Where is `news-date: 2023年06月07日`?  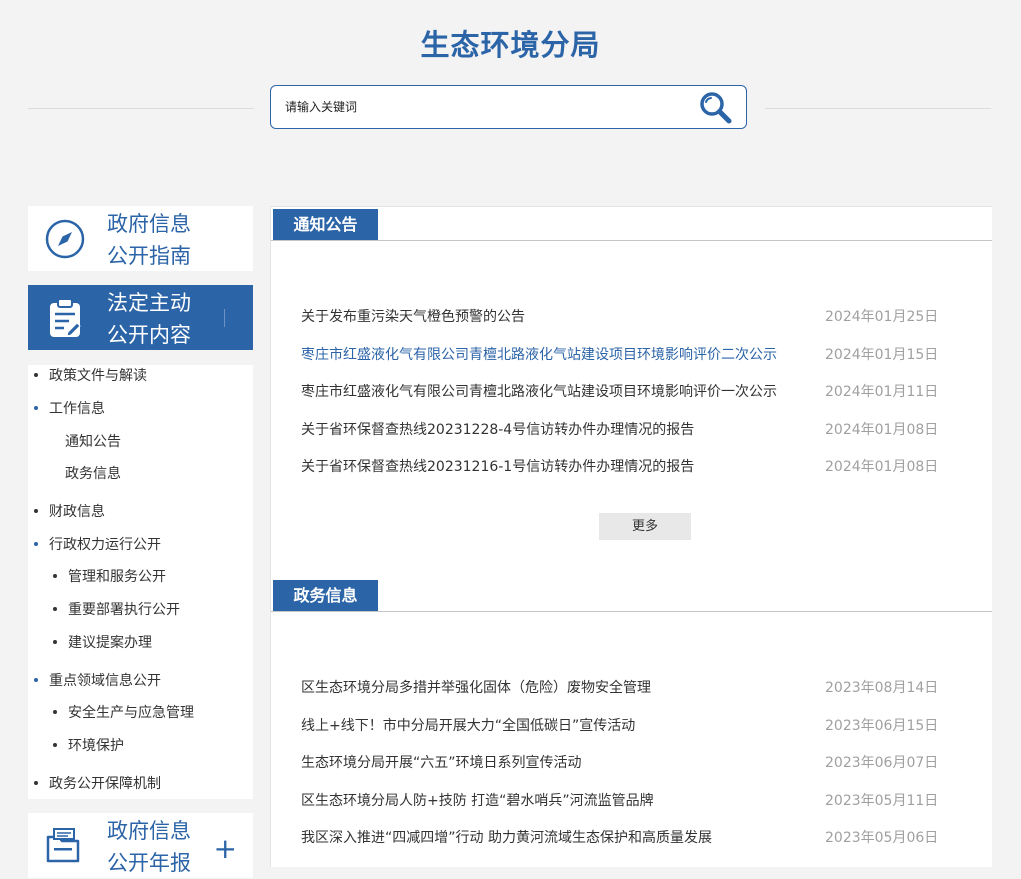
news-date: 2023年06月07日 is located at coordinates (882, 763).